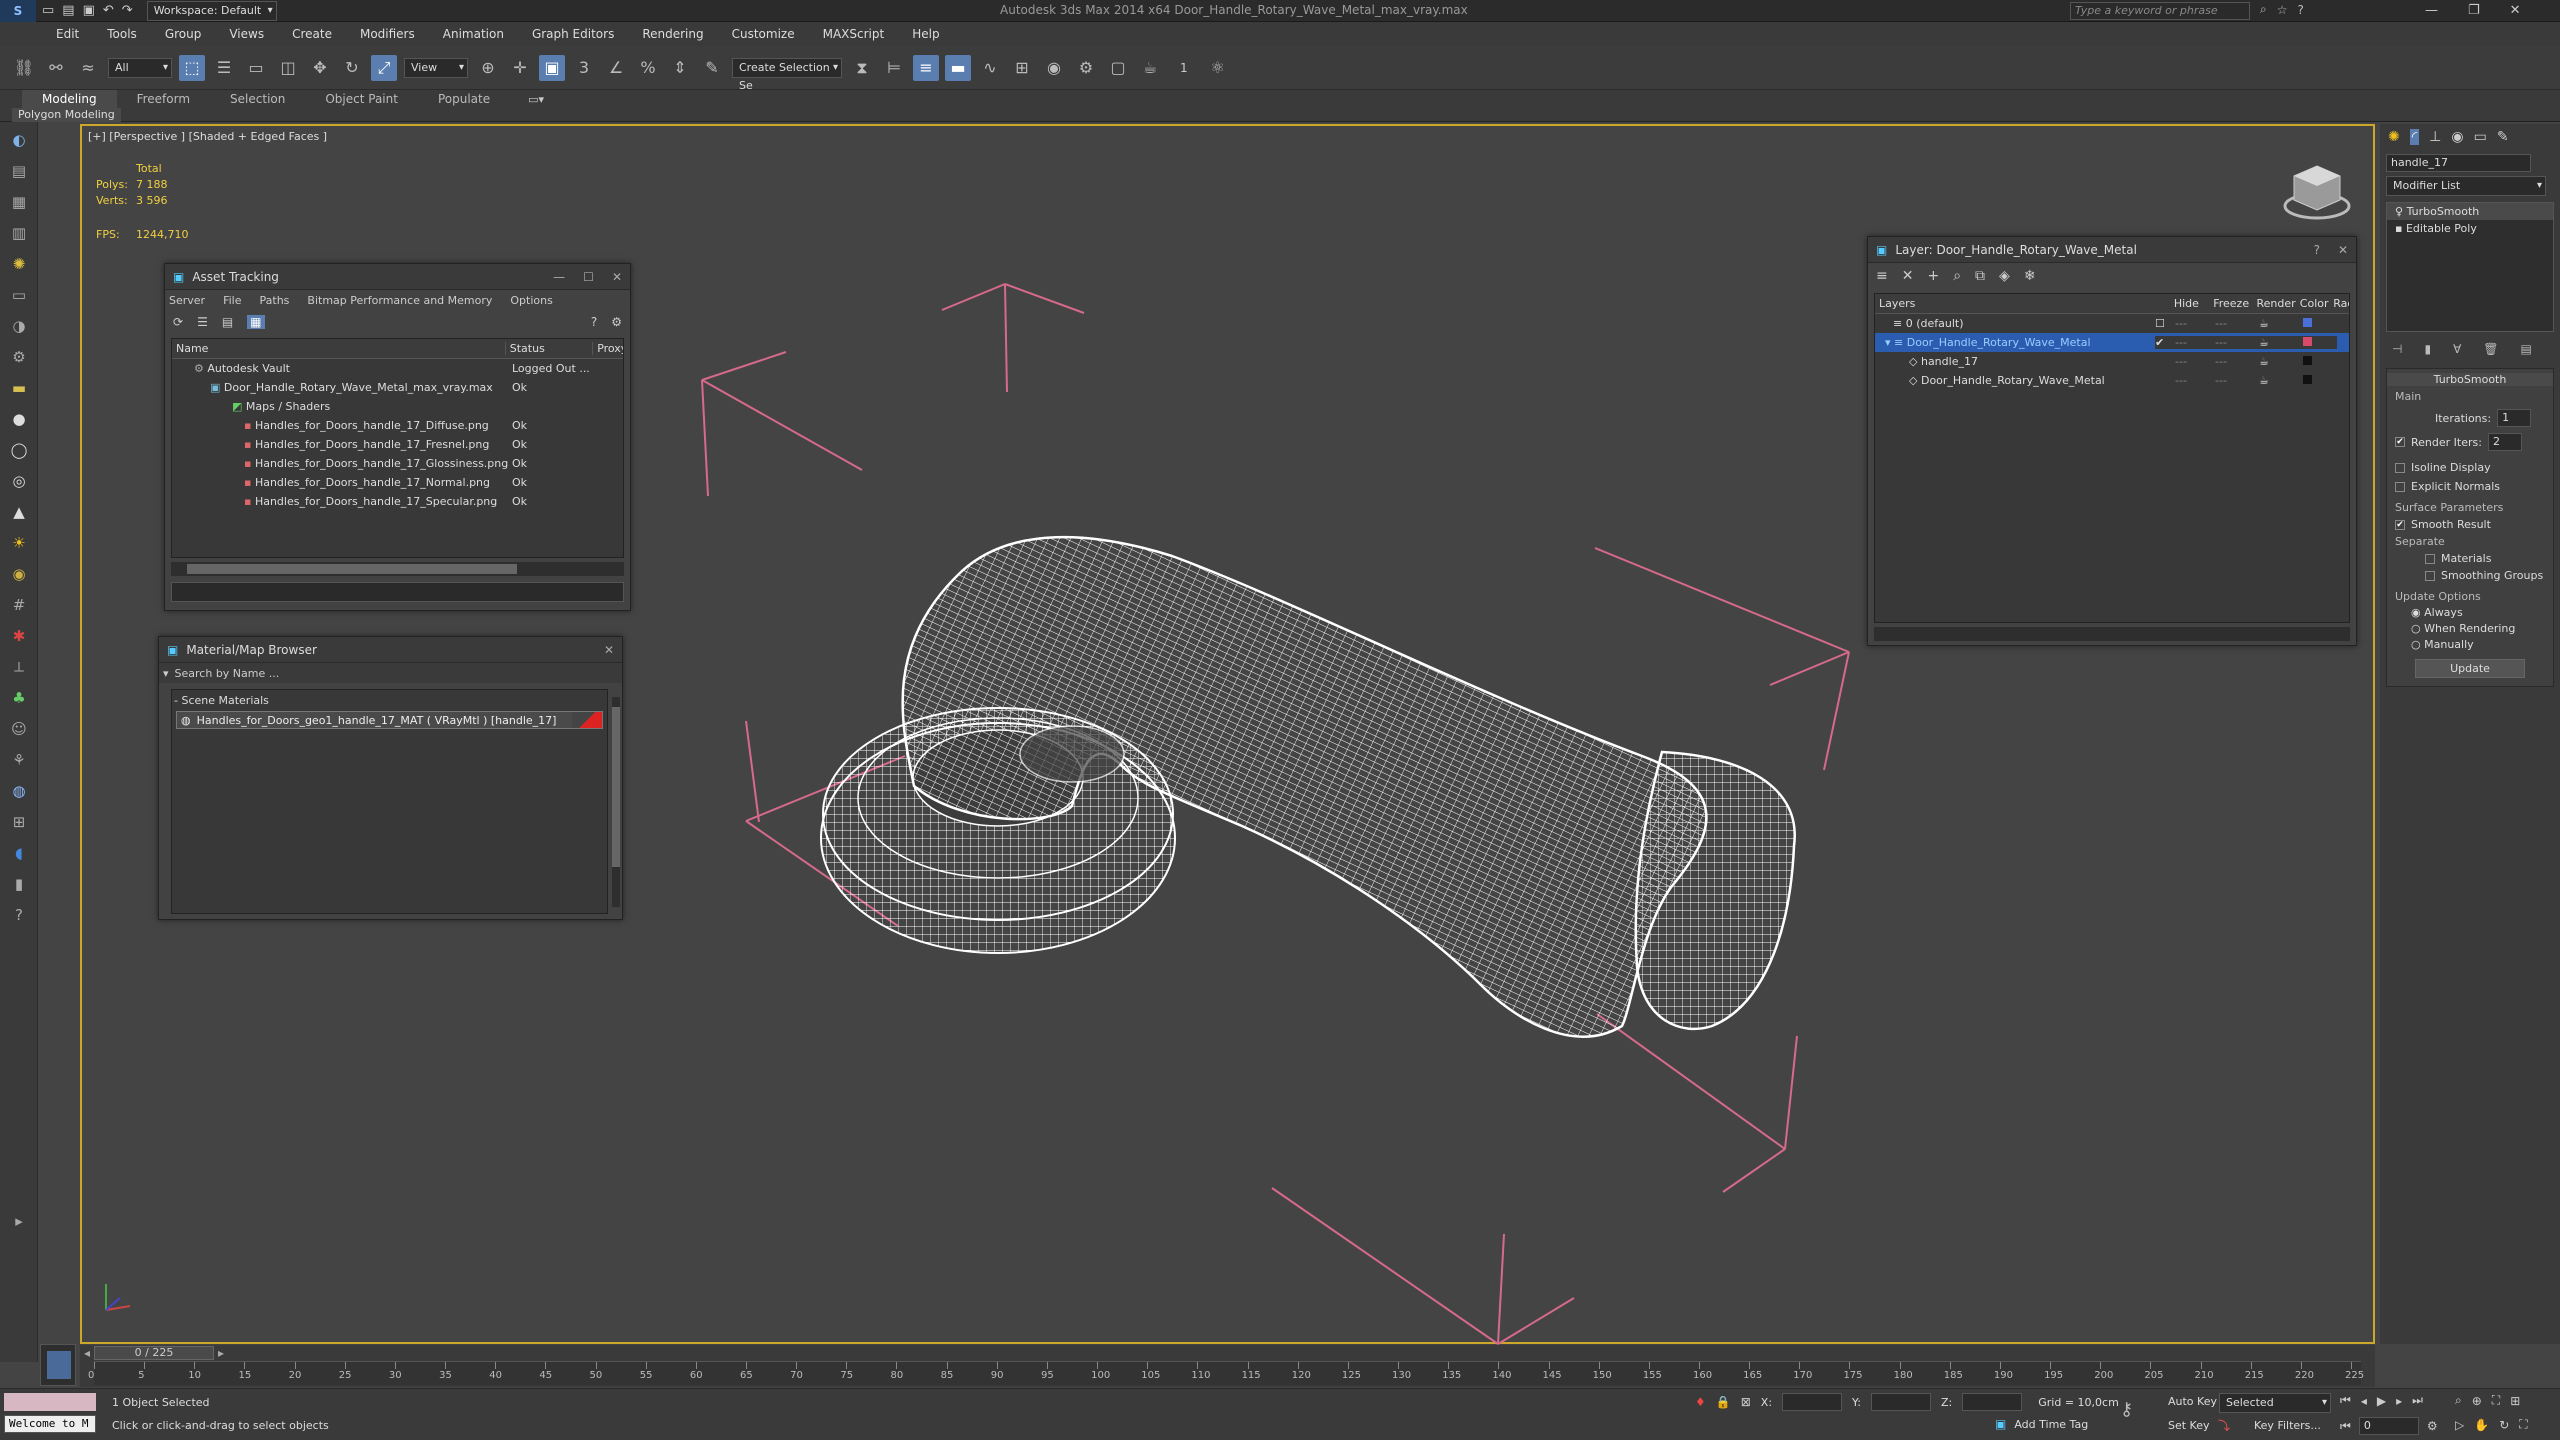 Image resolution: width=2560 pixels, height=1440 pixels. What do you see at coordinates (50, 1424) in the screenshot?
I see `maxscript-input: Welcome to M` at bounding box center [50, 1424].